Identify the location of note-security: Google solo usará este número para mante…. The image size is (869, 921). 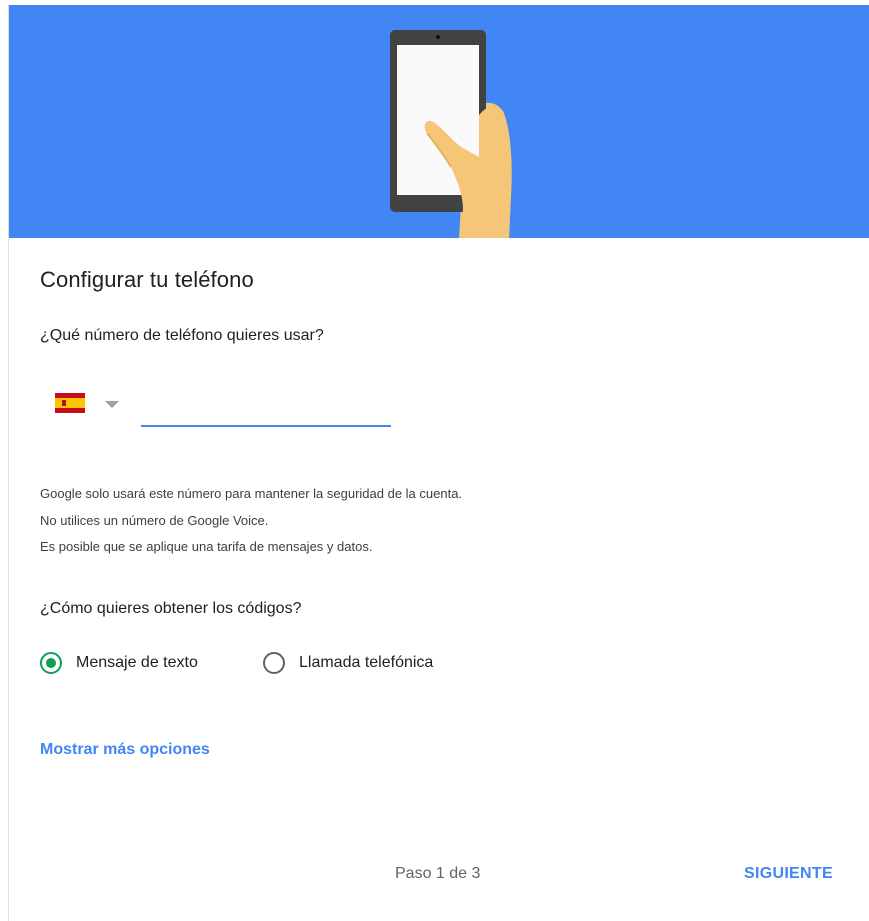
(251, 493).